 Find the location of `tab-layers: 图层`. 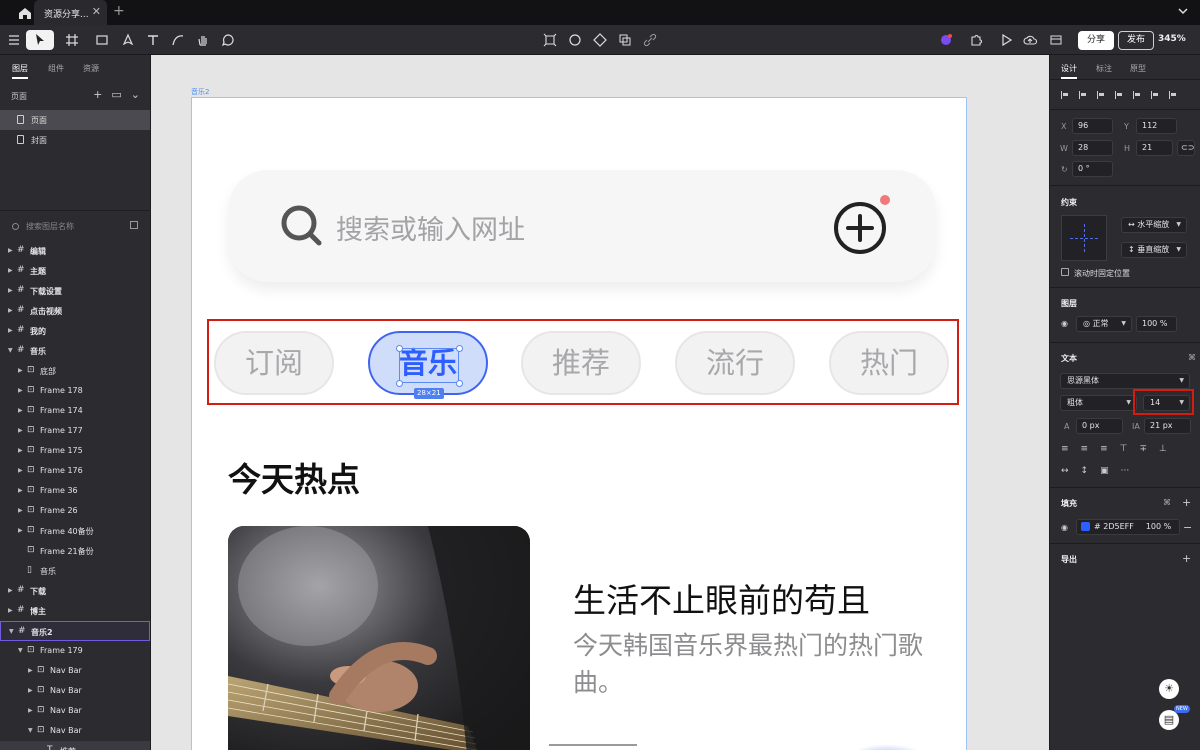

tab-layers: 图层 is located at coordinates (20, 68).